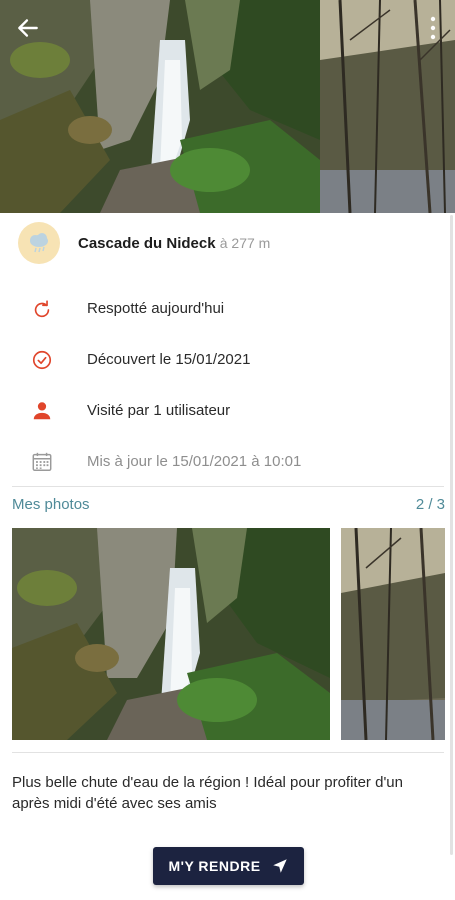 The image size is (455, 900). Describe the element at coordinates (42, 309) in the screenshot. I see `refresh-icon` at that location.